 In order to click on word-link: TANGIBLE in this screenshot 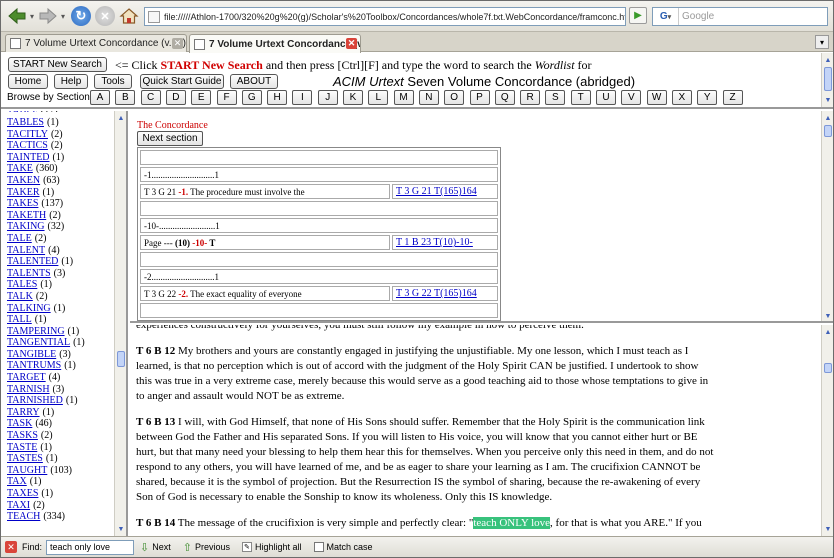, I will do `click(31, 354)`.